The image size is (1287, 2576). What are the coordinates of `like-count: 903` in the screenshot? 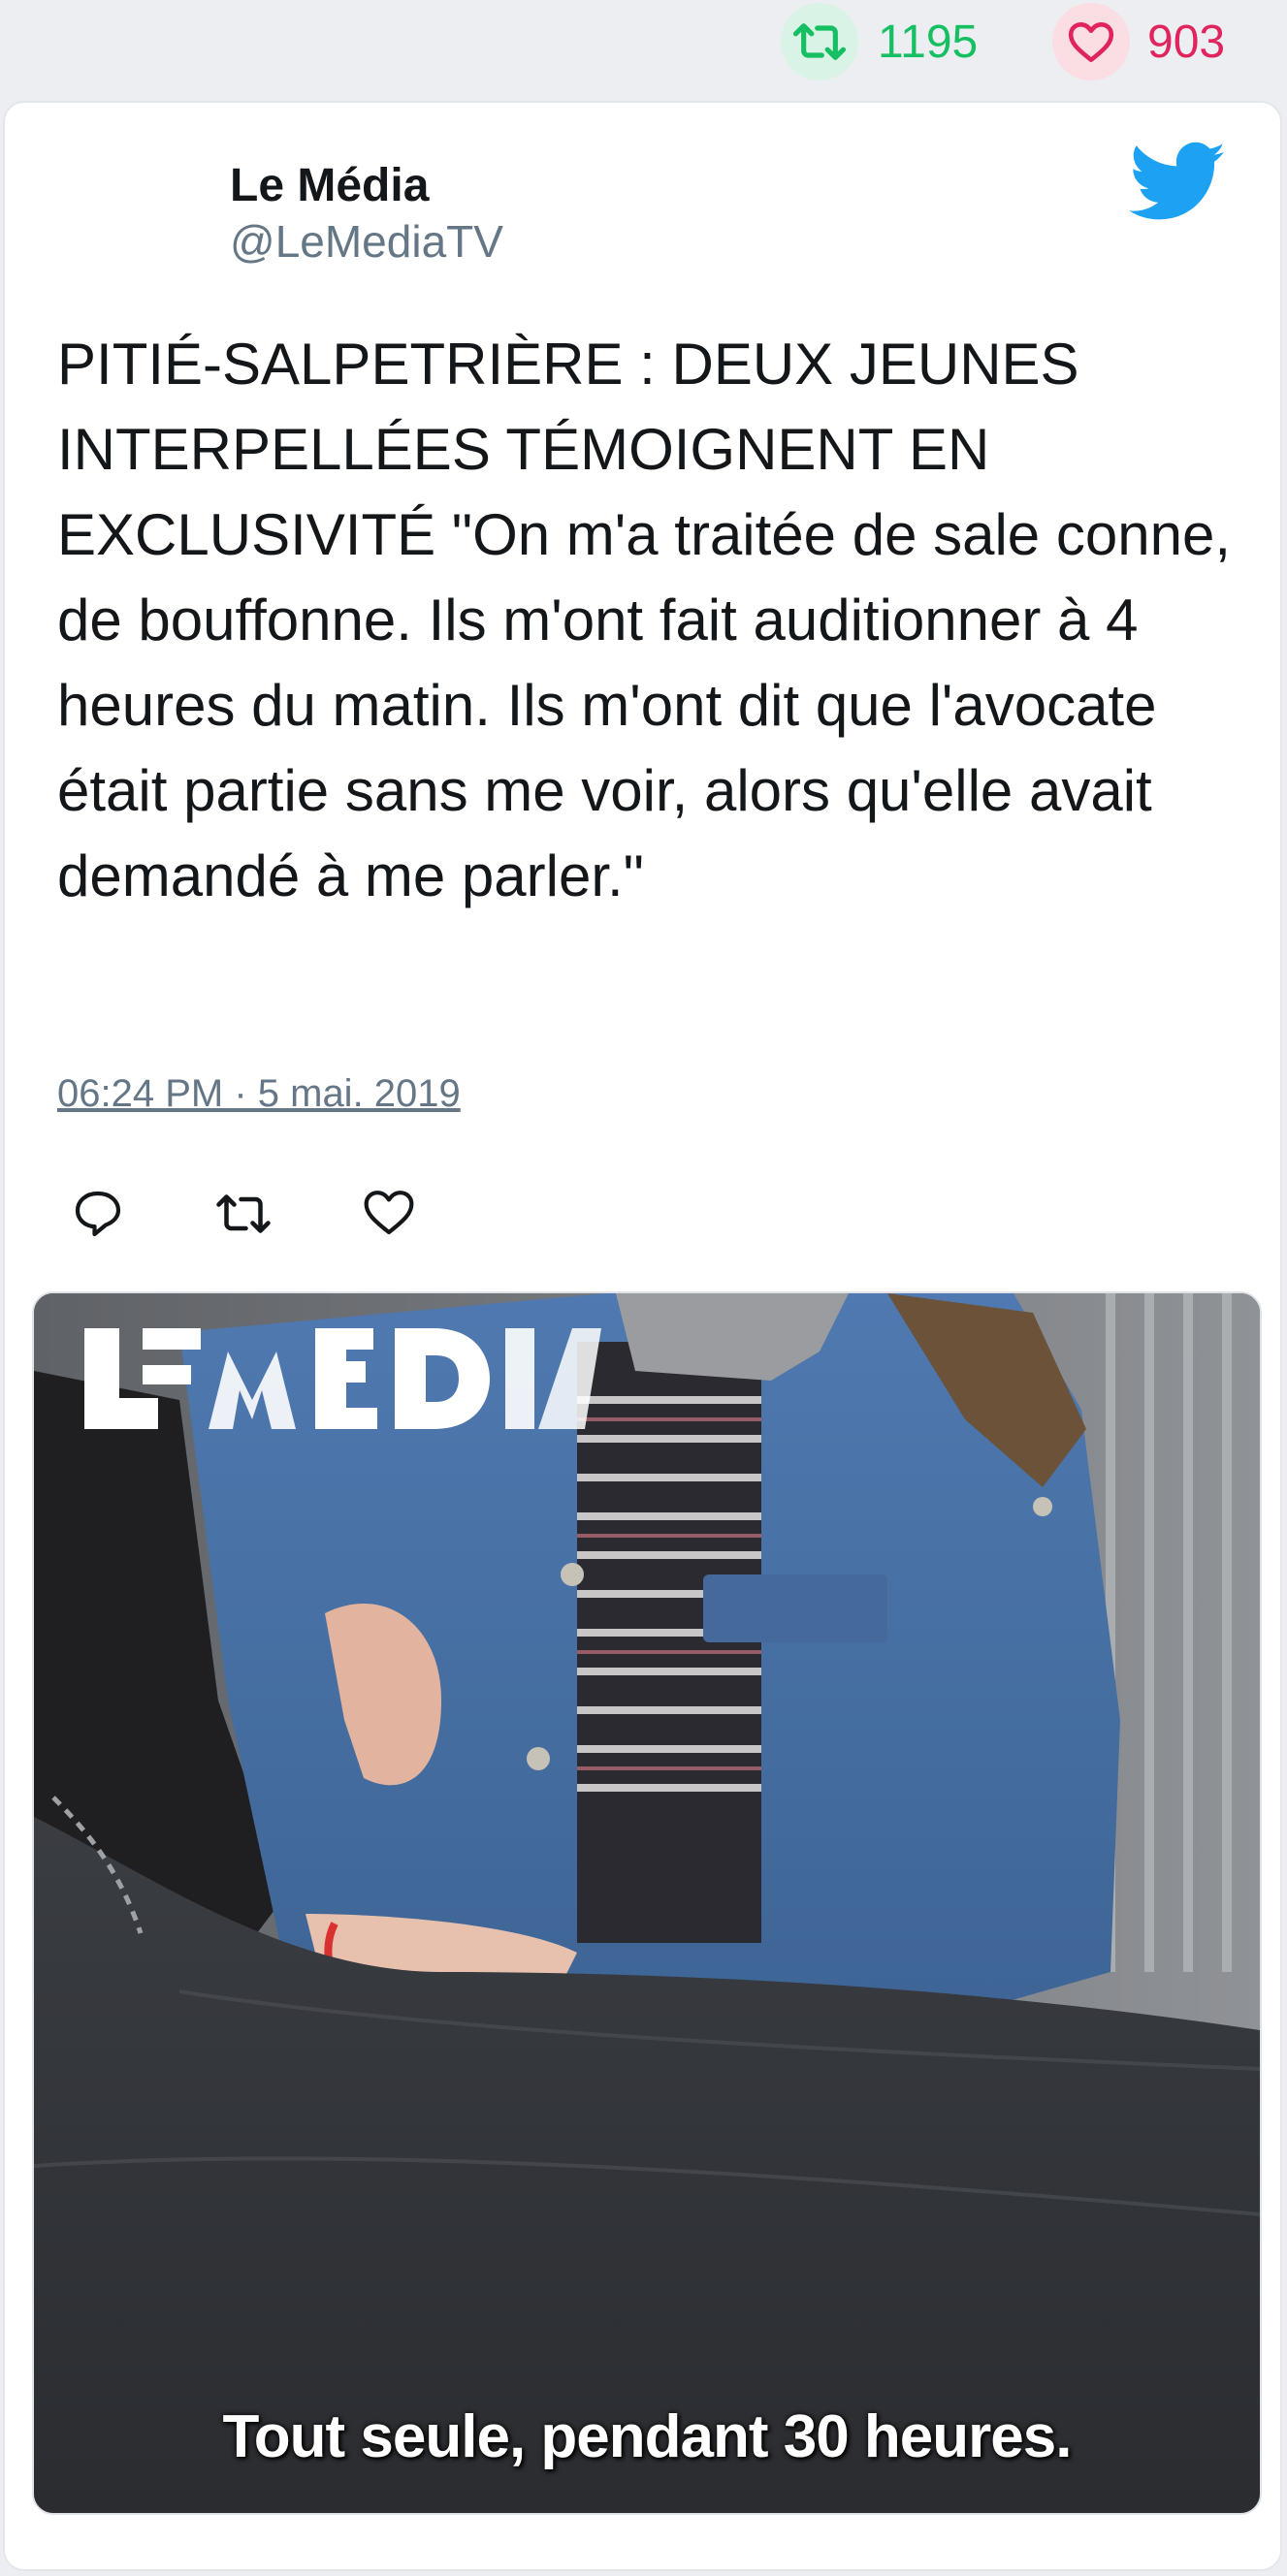 It's located at (1186, 42).